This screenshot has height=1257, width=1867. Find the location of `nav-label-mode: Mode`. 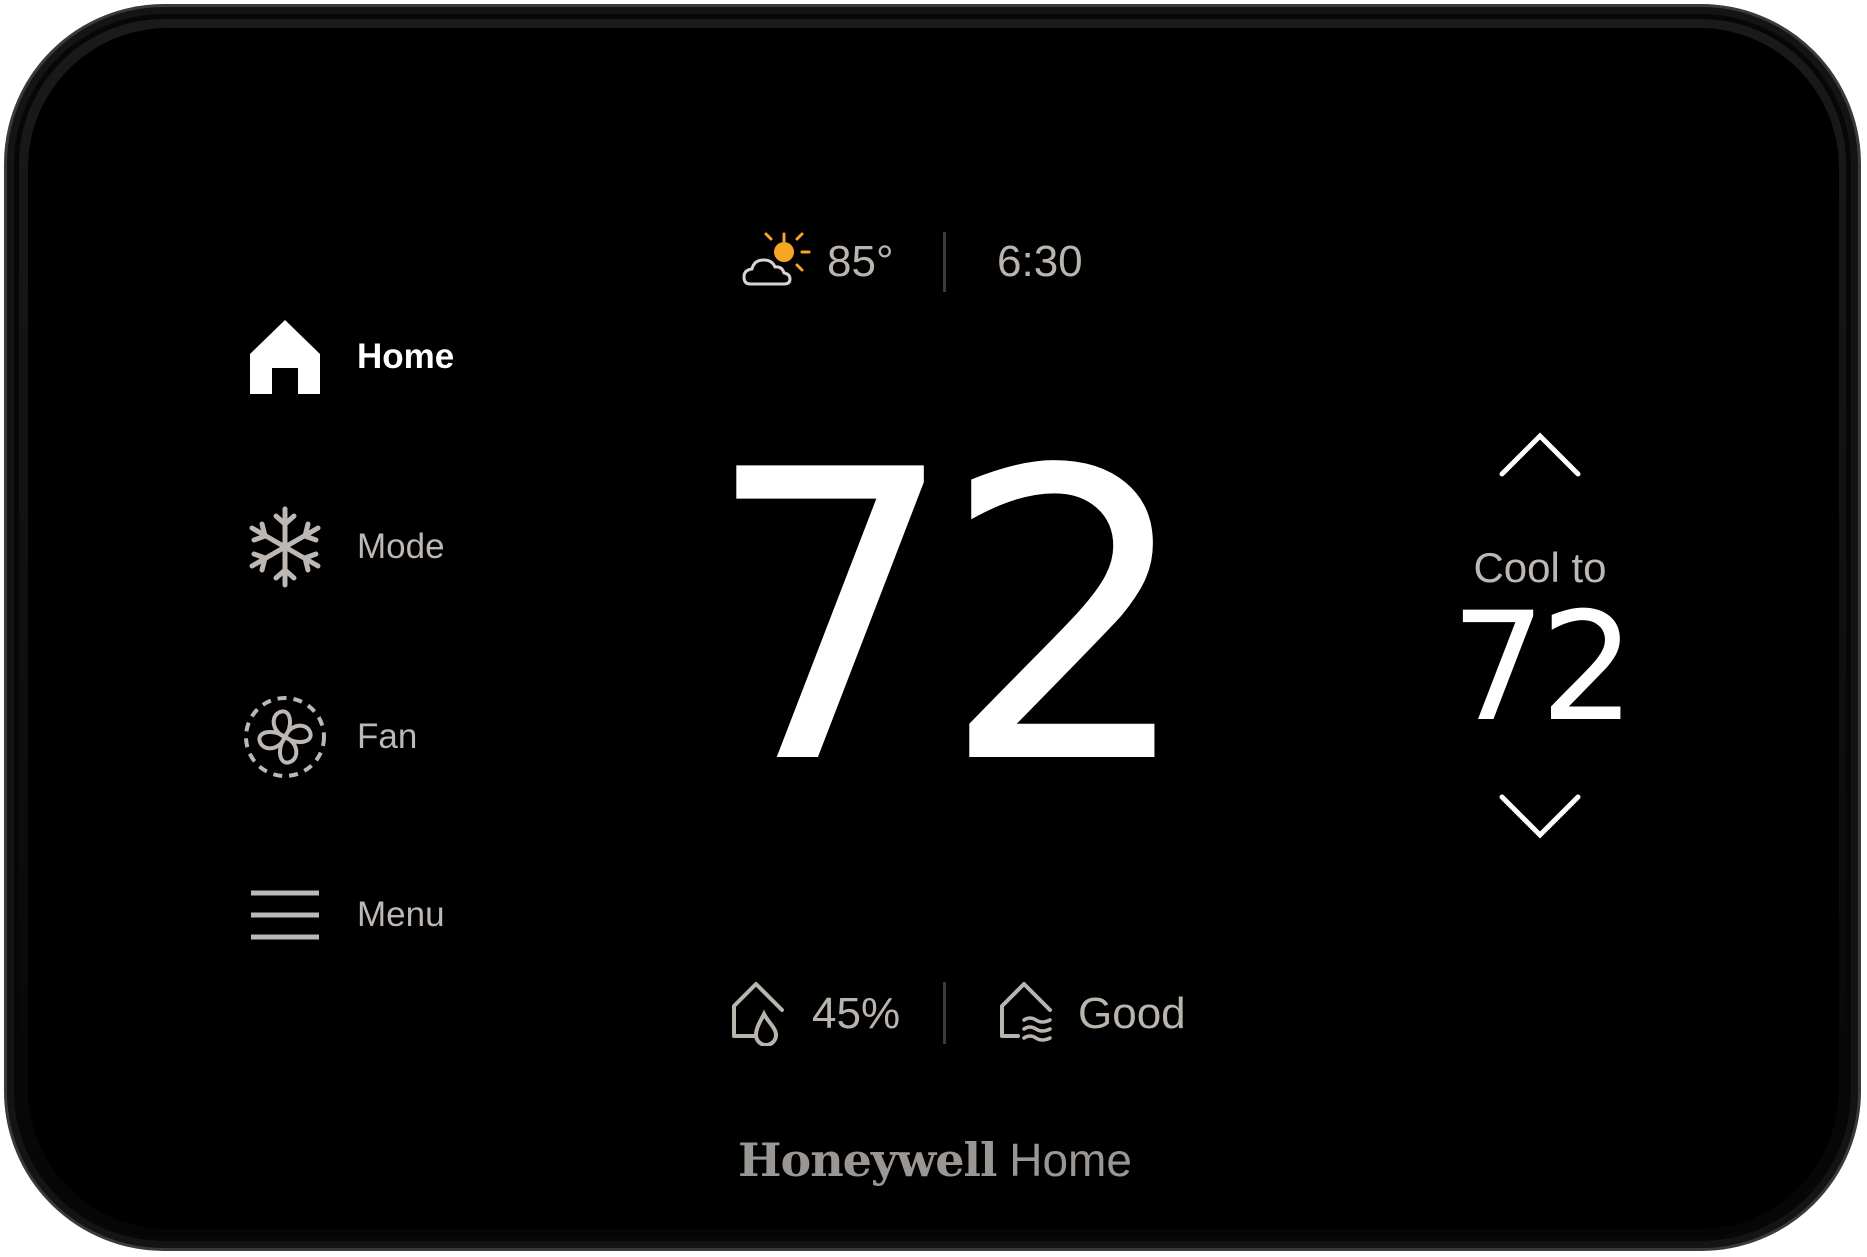

nav-label-mode: Mode is located at coordinates (401, 546).